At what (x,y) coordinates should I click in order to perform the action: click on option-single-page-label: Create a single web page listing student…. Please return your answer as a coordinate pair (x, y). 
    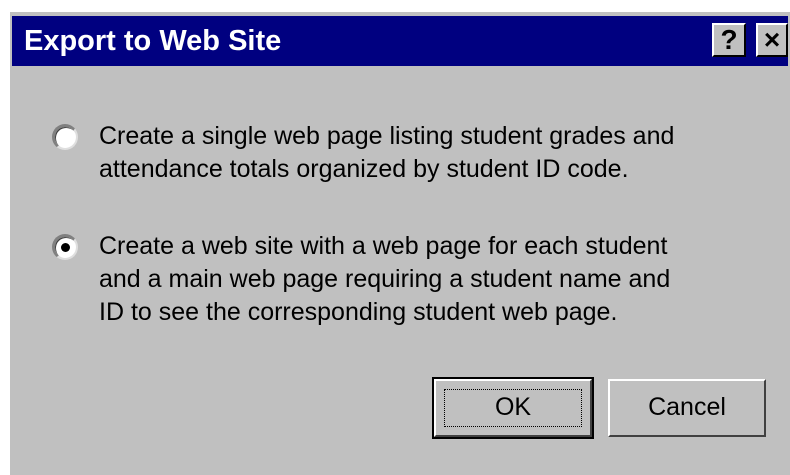
    Looking at the image, I should click on (439, 153).